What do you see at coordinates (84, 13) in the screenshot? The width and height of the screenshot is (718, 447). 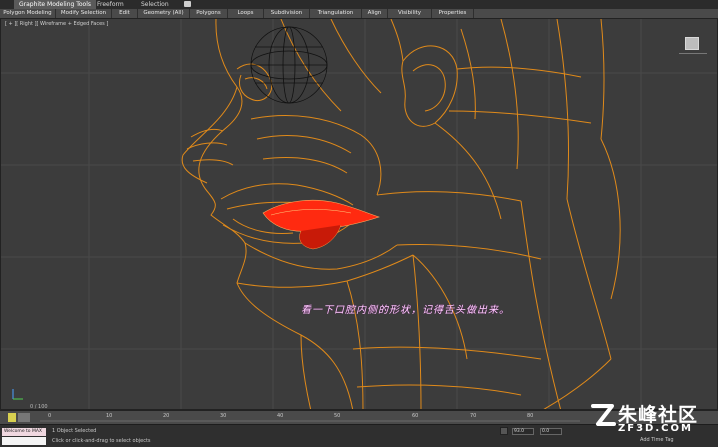 I see `panel-modify-selection: Modify Selection` at bounding box center [84, 13].